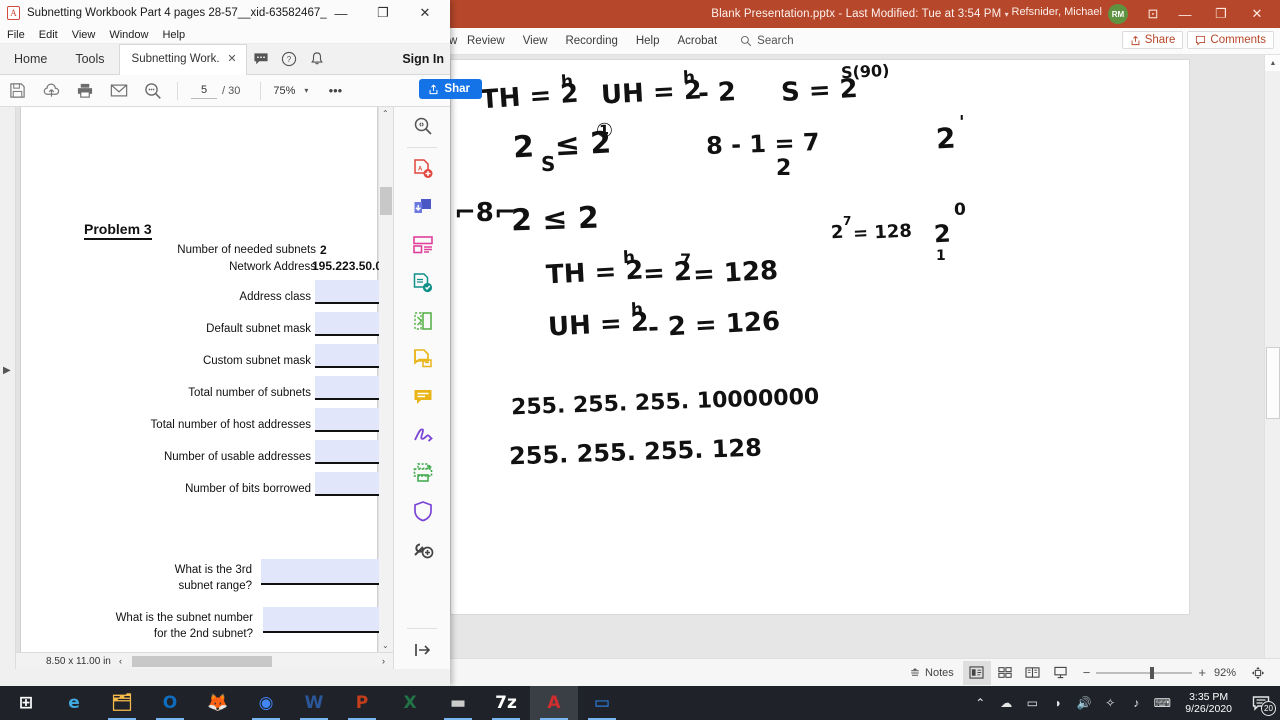 This screenshot has height=720, width=1280. What do you see at coordinates (1084, 703) in the screenshot?
I see `volume-icon: 🔊` at bounding box center [1084, 703].